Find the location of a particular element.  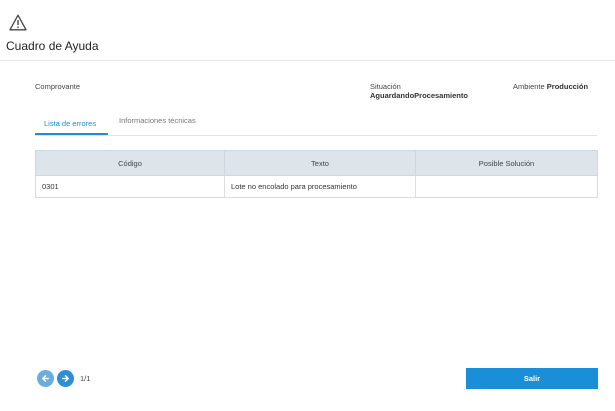

cell-codigo: 0301 is located at coordinates (130, 186).